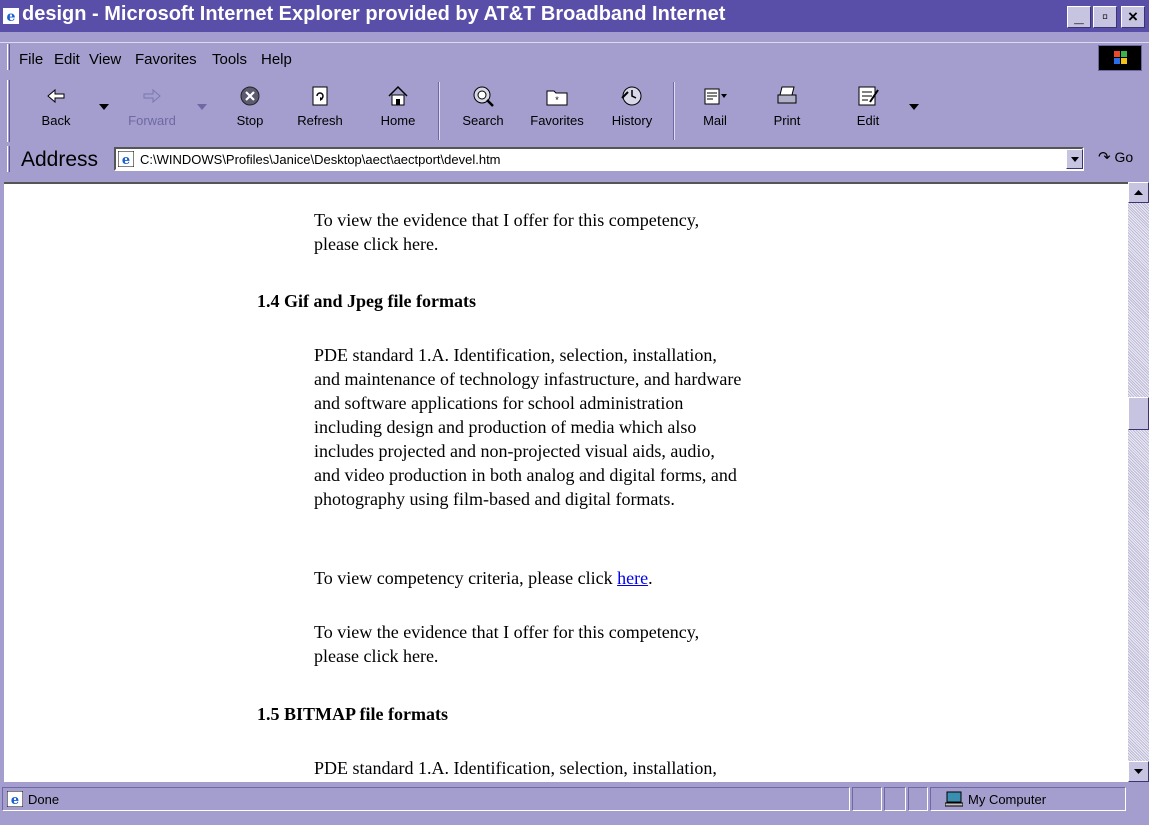  What do you see at coordinates (954, 799) in the screenshot?
I see `computer-icon` at bounding box center [954, 799].